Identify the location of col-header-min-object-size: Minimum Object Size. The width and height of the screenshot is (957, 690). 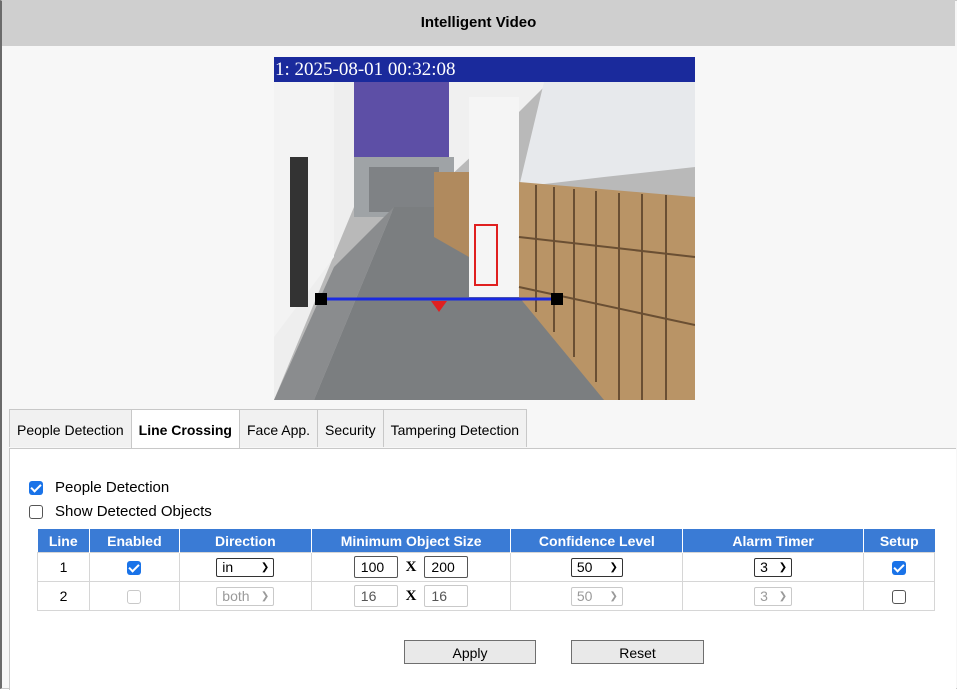
(411, 541).